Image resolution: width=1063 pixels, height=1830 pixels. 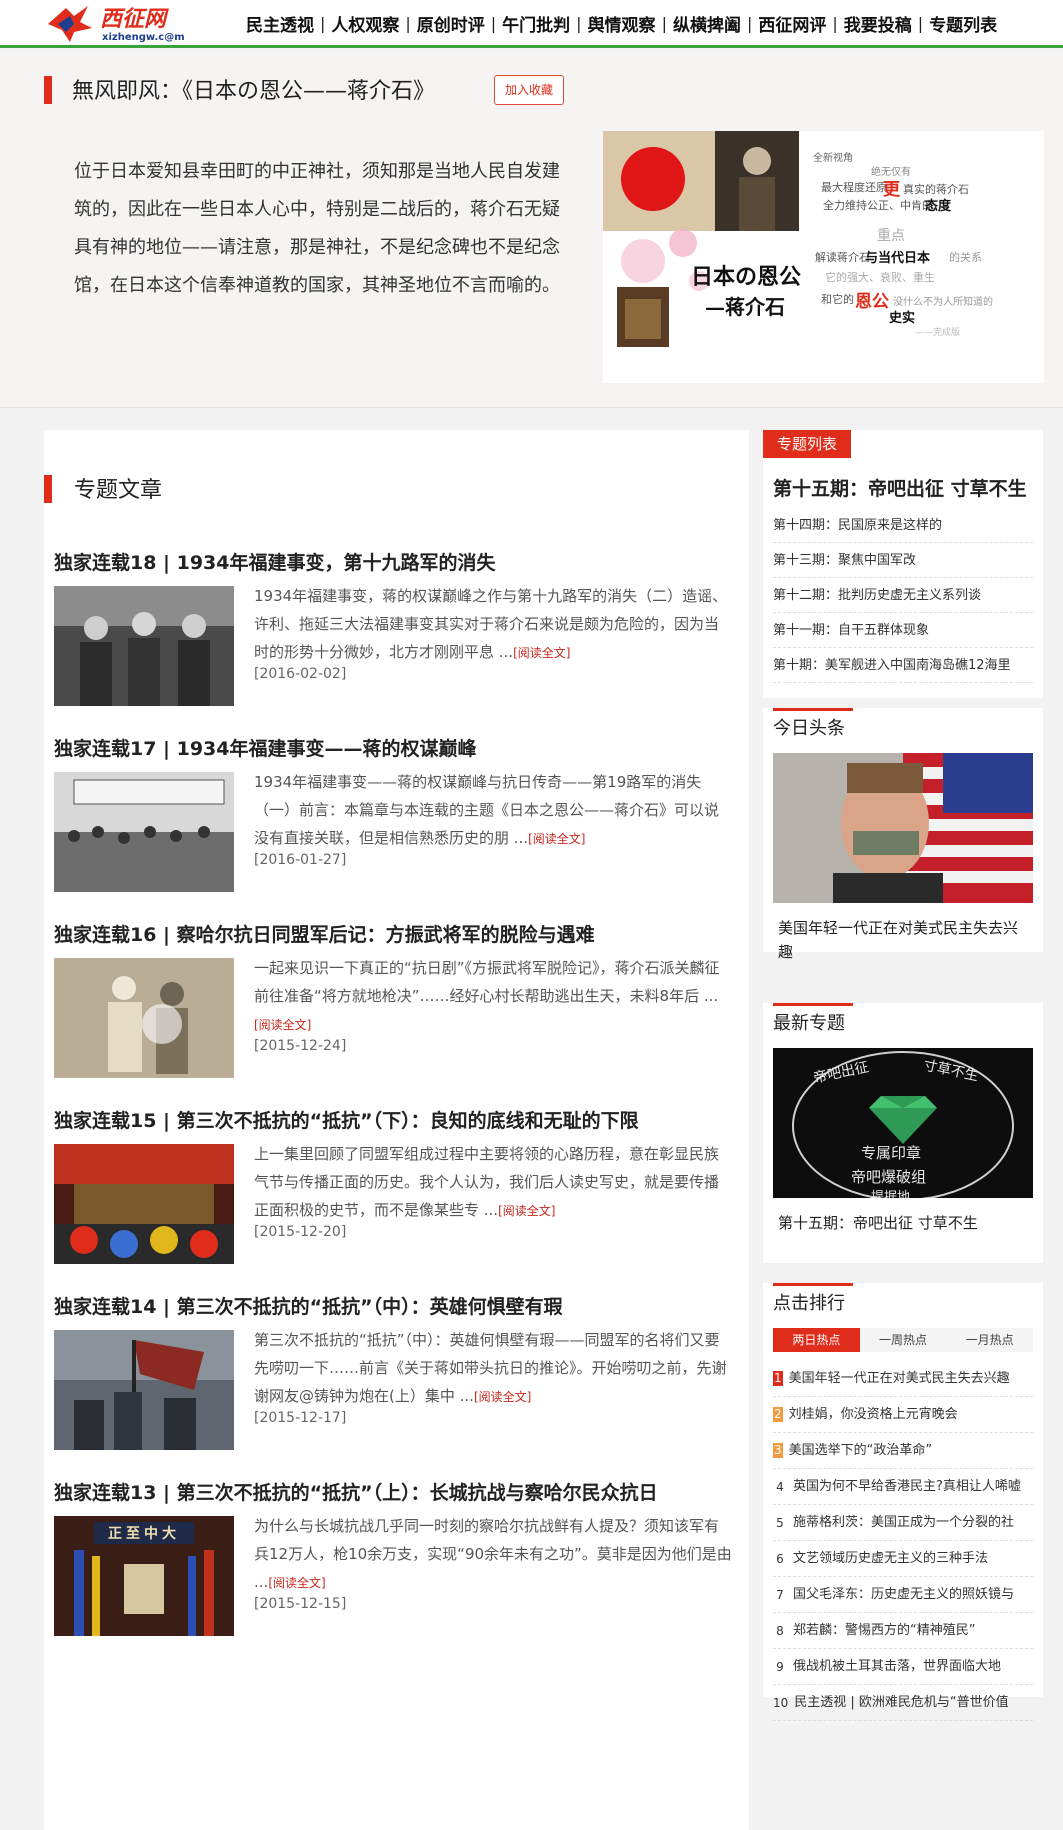 I want to click on topic-issue-link: 第十二期：批判历史虚无主义系列谈, so click(x=903, y=595).